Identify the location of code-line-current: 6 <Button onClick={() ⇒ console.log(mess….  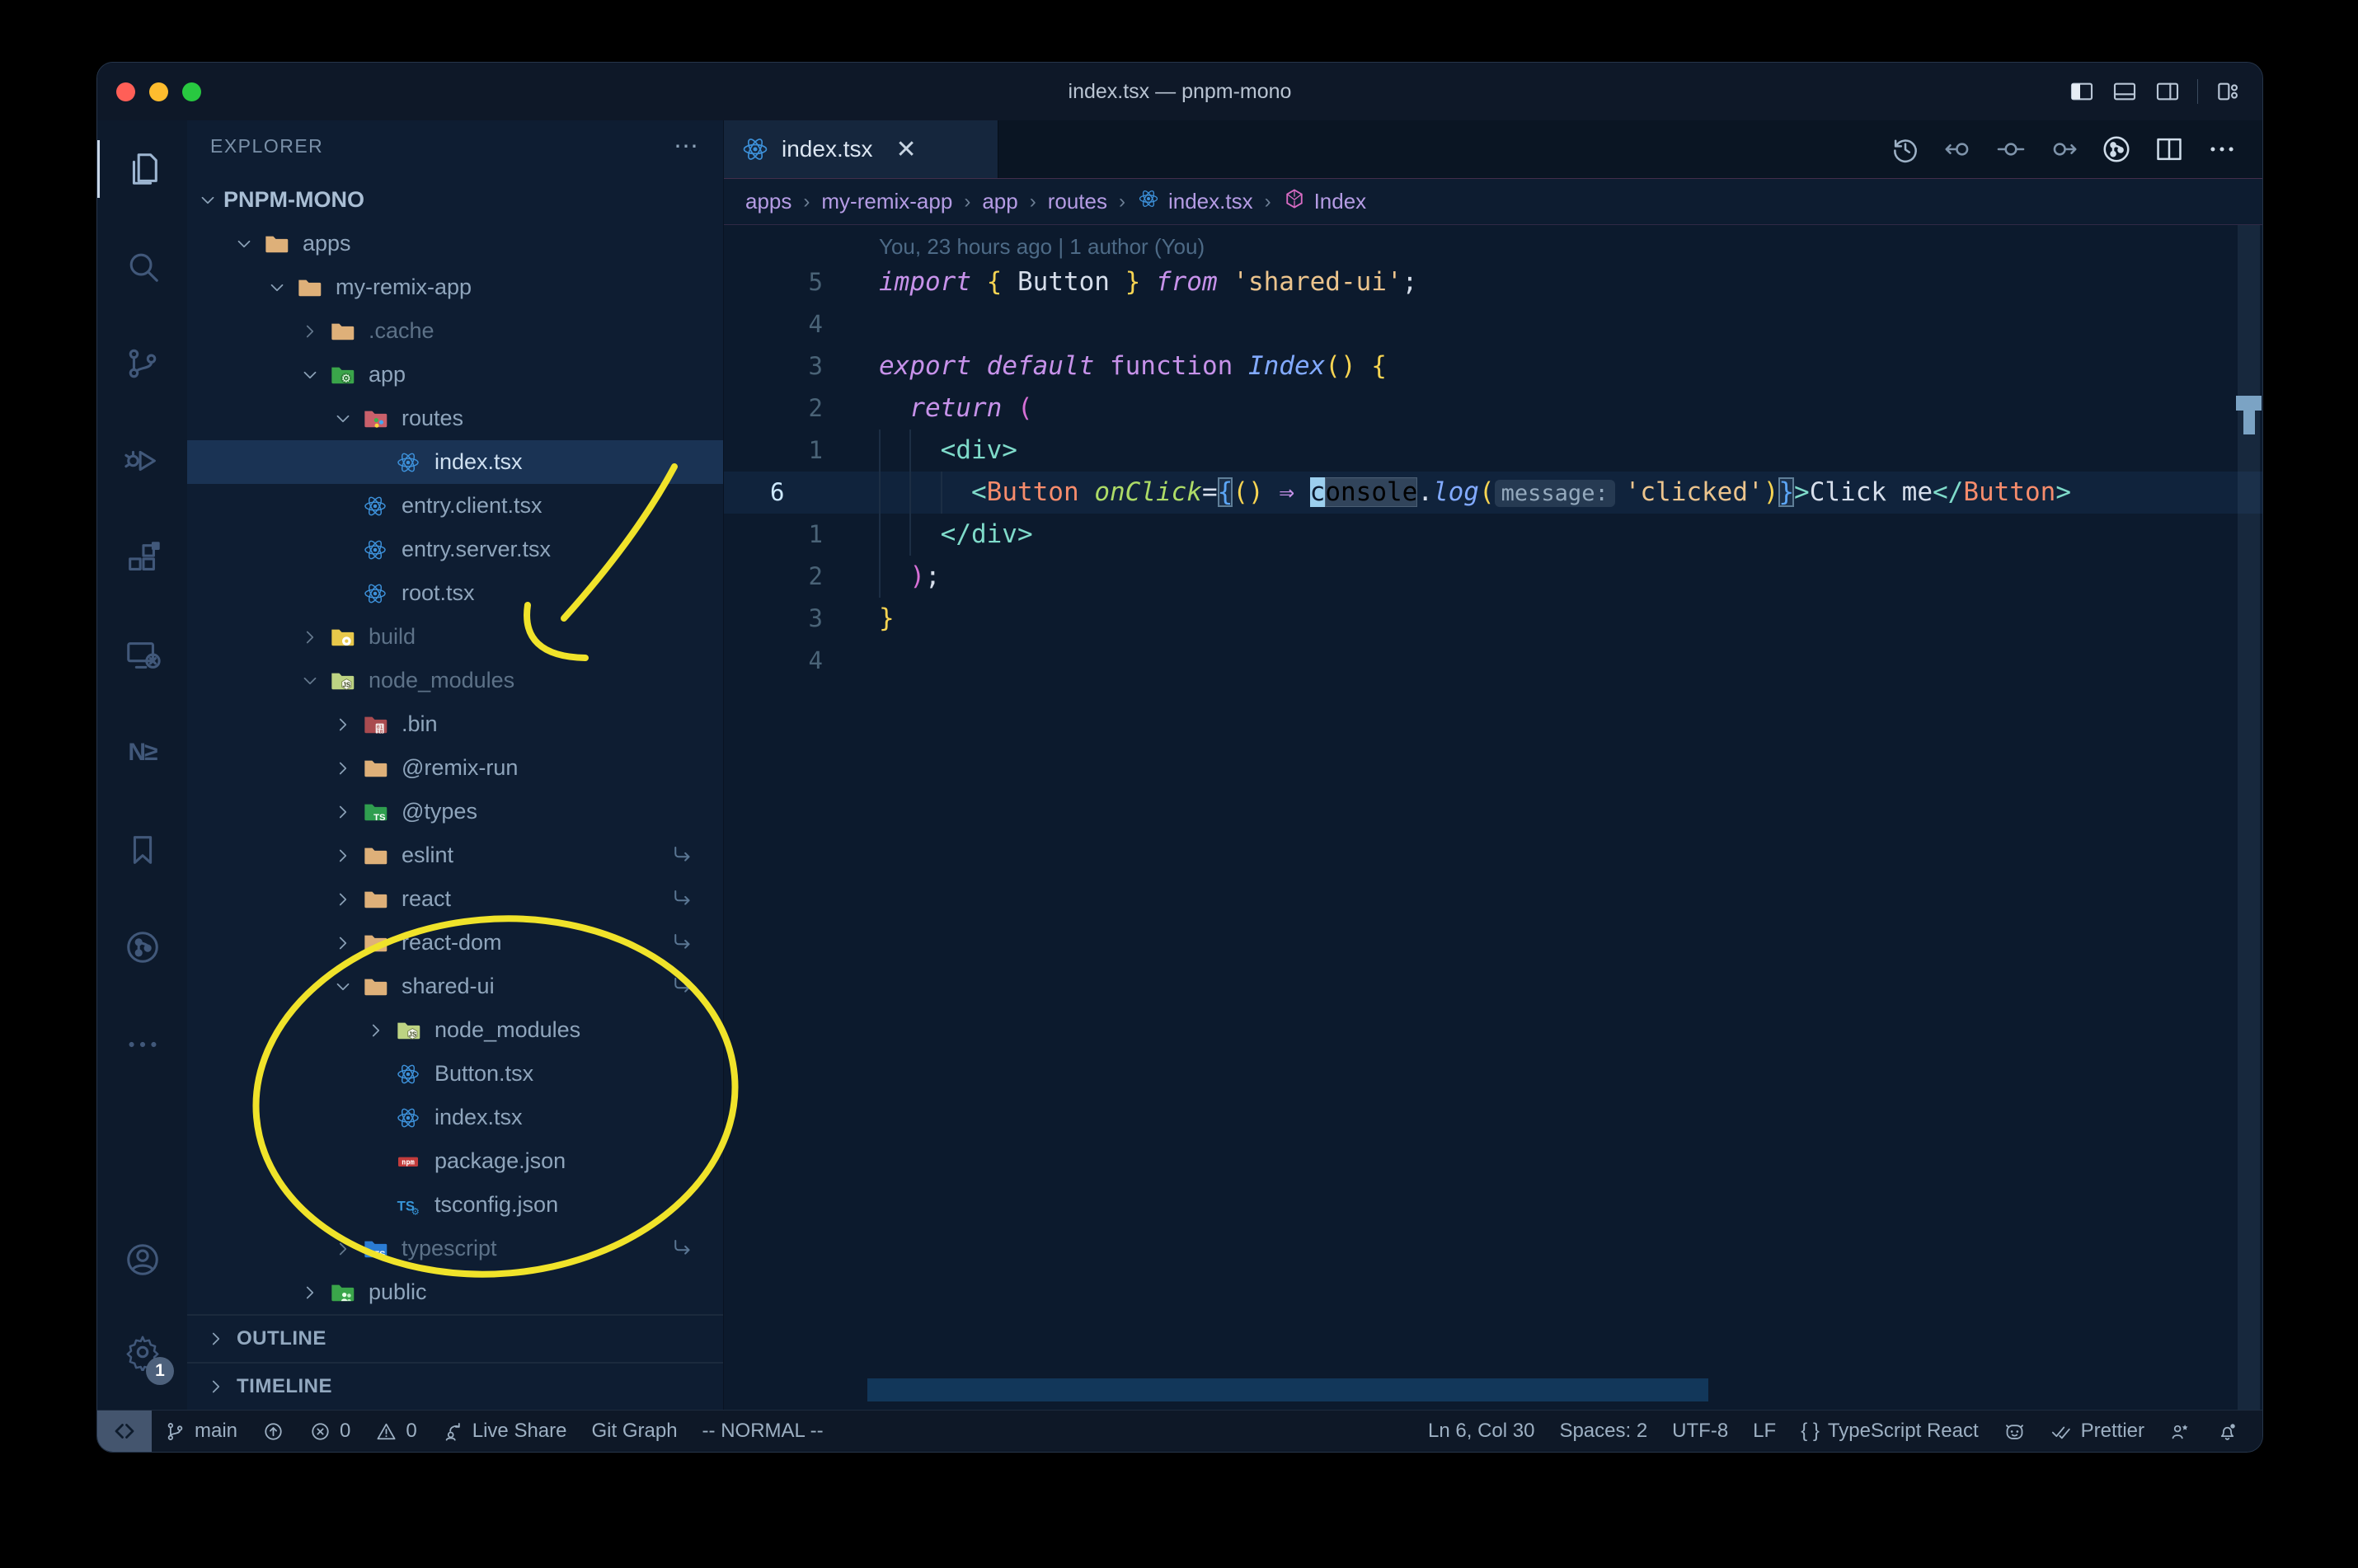
(1493, 493).